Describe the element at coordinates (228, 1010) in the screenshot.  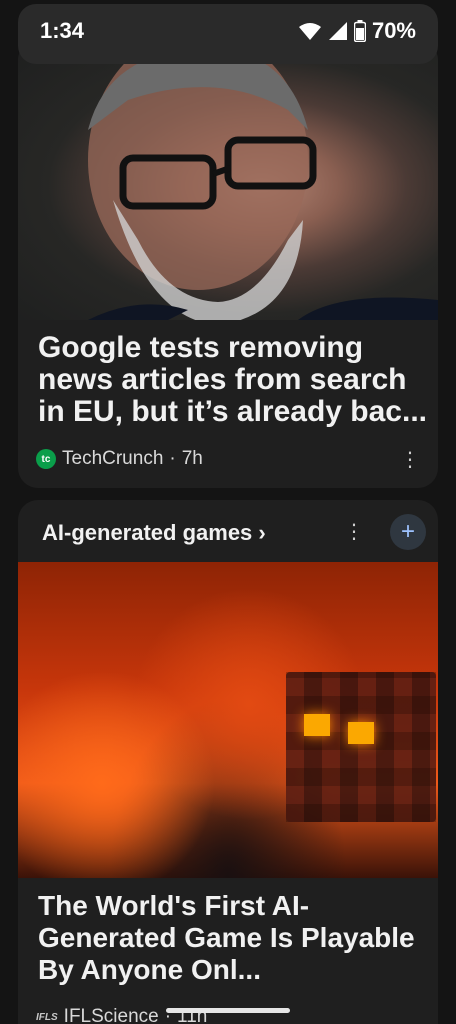
I see `home-gesture-bar` at that location.